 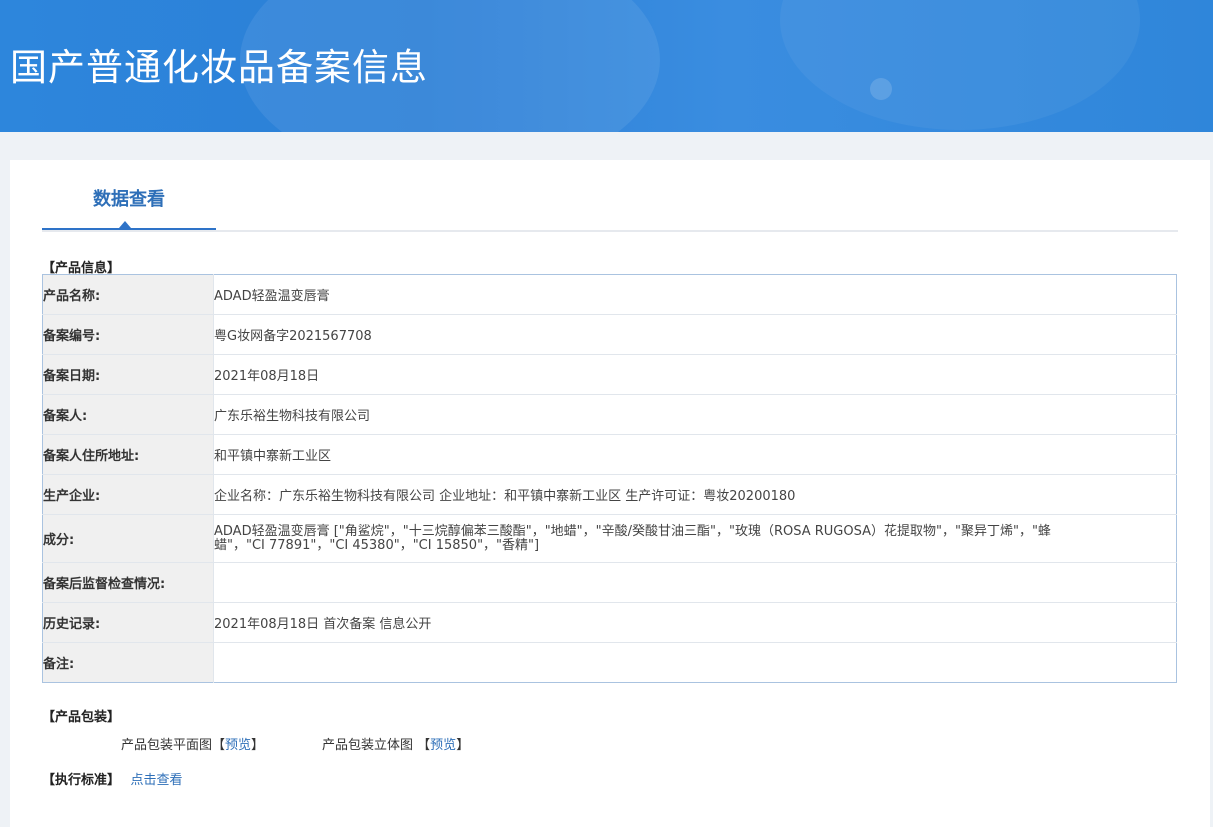 I want to click on section-standard-label: 【执行标准】, so click(x=81, y=780).